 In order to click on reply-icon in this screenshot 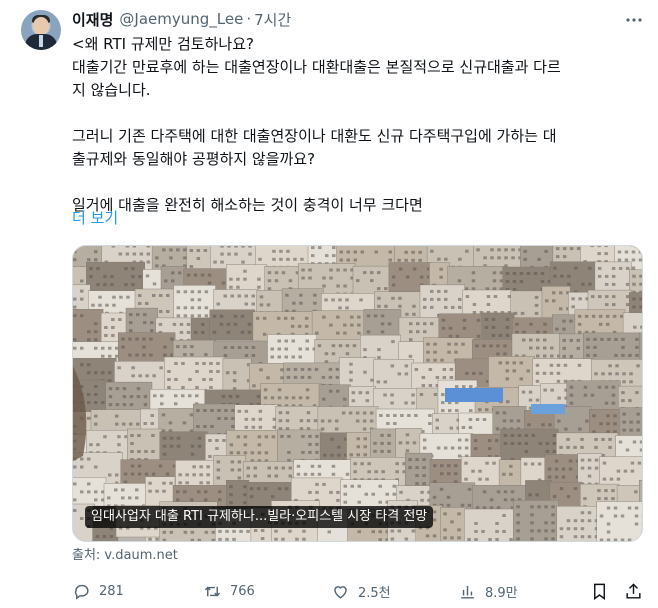, I will do `click(81, 592)`.